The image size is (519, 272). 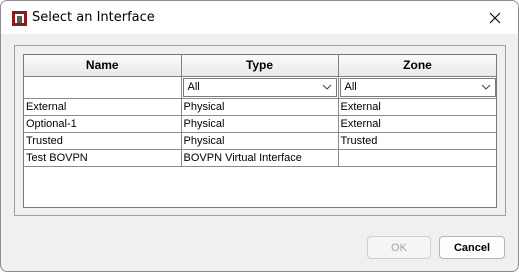 What do you see at coordinates (399, 247) in the screenshot?
I see `ok-button: OK` at bounding box center [399, 247].